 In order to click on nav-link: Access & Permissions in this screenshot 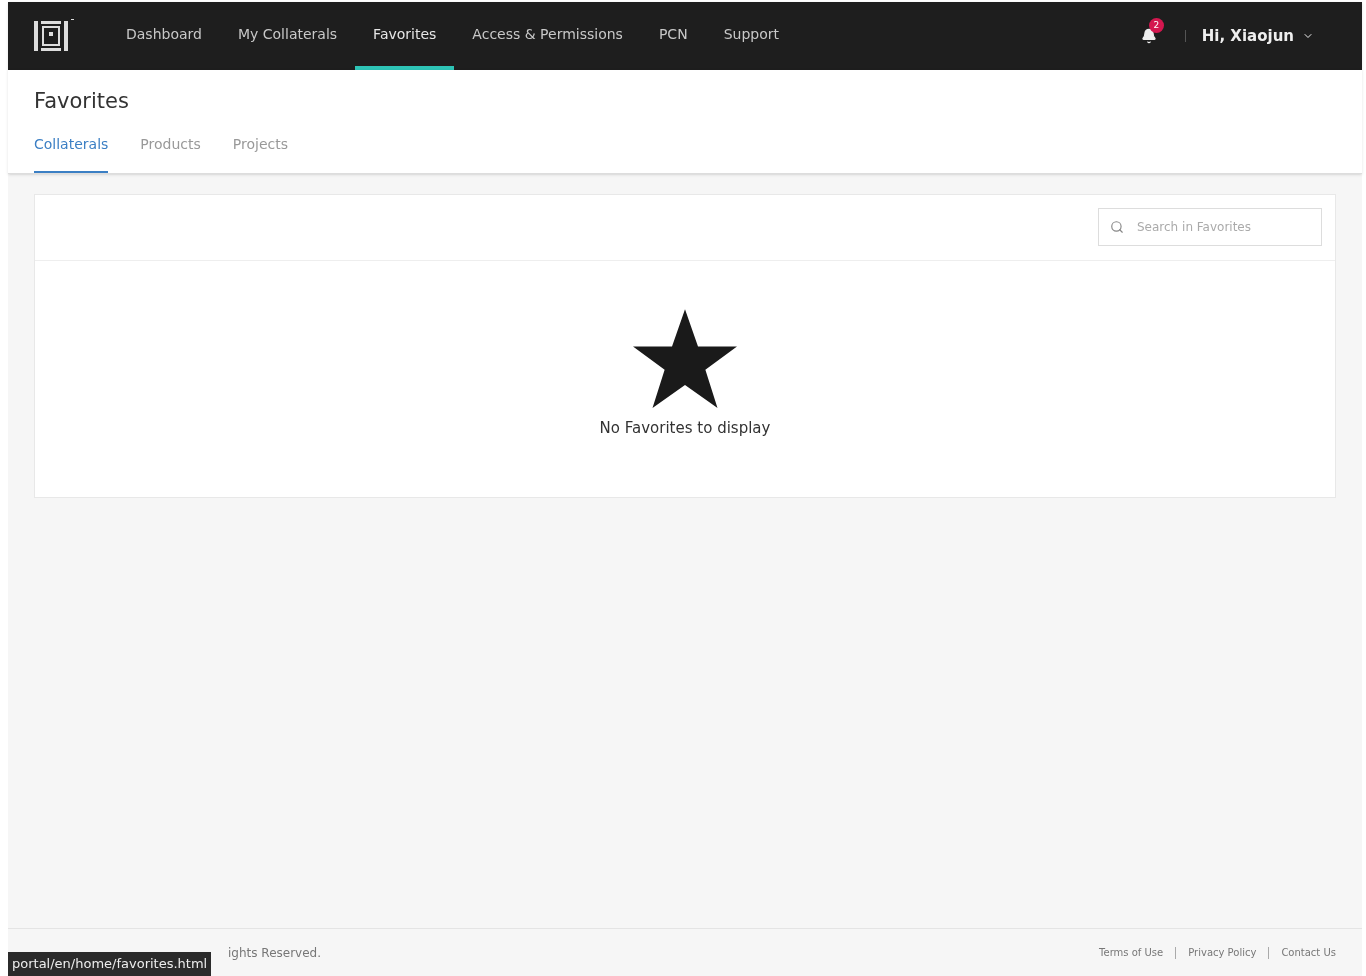, I will do `click(547, 36)`.